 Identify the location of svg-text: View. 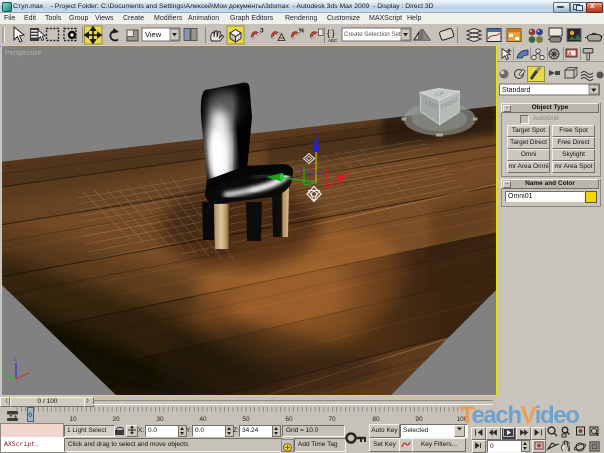
(153, 34).